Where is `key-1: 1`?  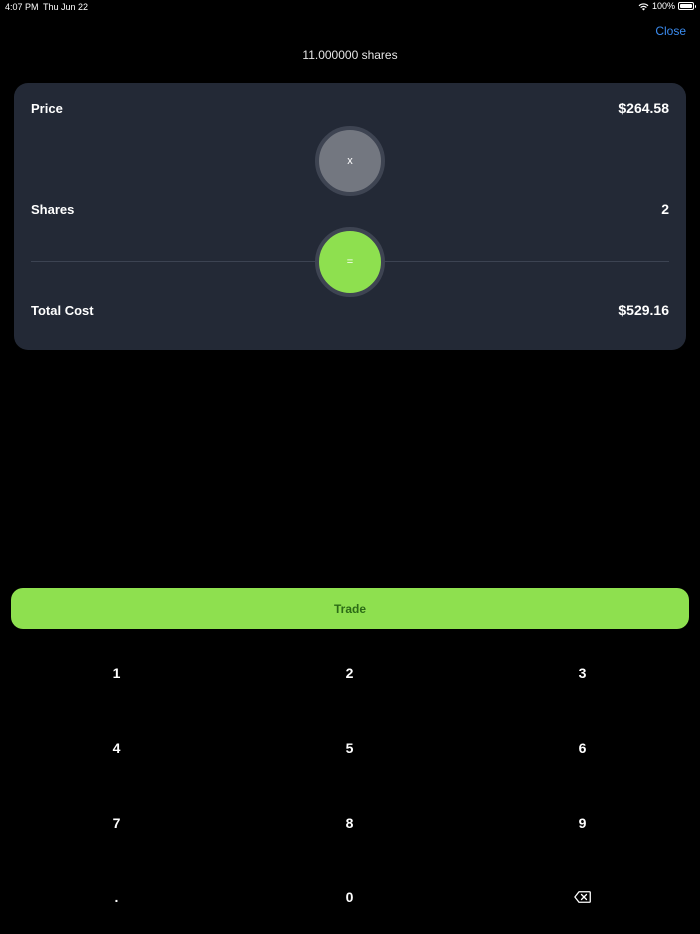
key-1: 1 is located at coordinates (116, 672).